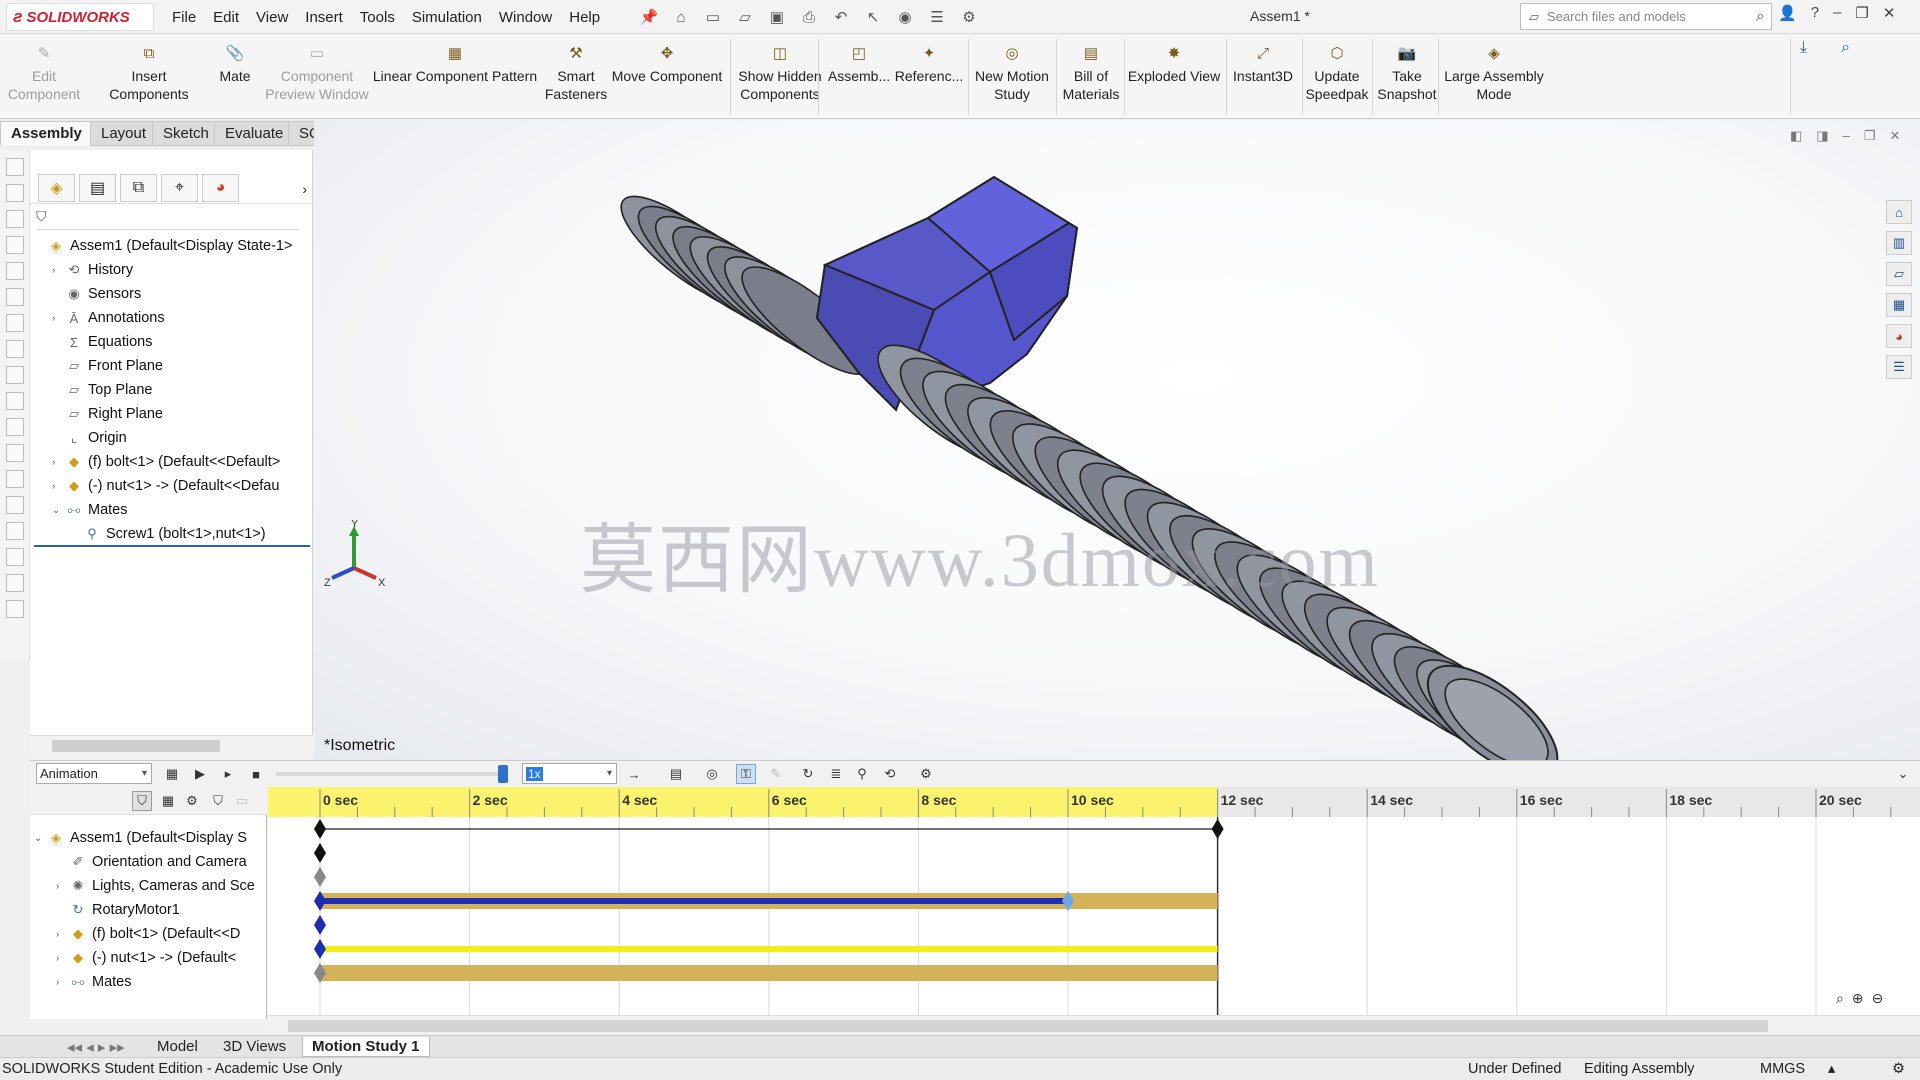  Describe the element at coordinates (228, 774) in the screenshot. I see `play-icon: ▸` at that location.